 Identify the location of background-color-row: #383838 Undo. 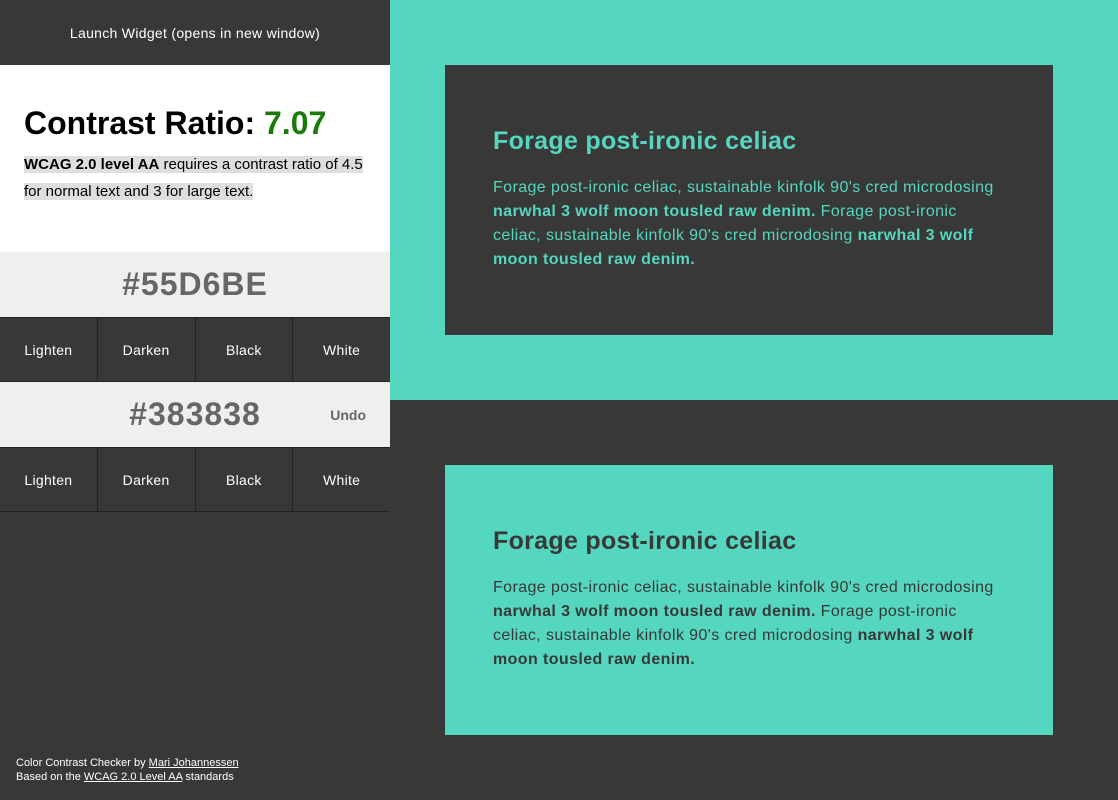
(195, 414).